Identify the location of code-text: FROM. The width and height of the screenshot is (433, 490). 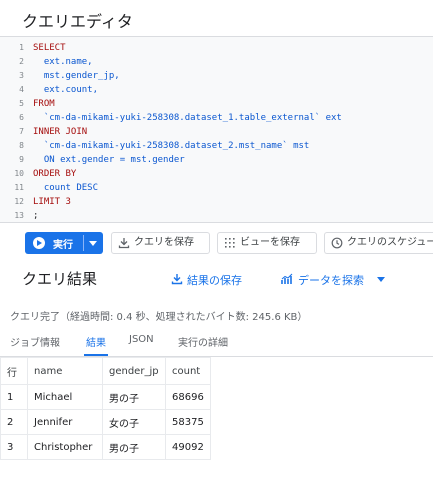
(44, 104).